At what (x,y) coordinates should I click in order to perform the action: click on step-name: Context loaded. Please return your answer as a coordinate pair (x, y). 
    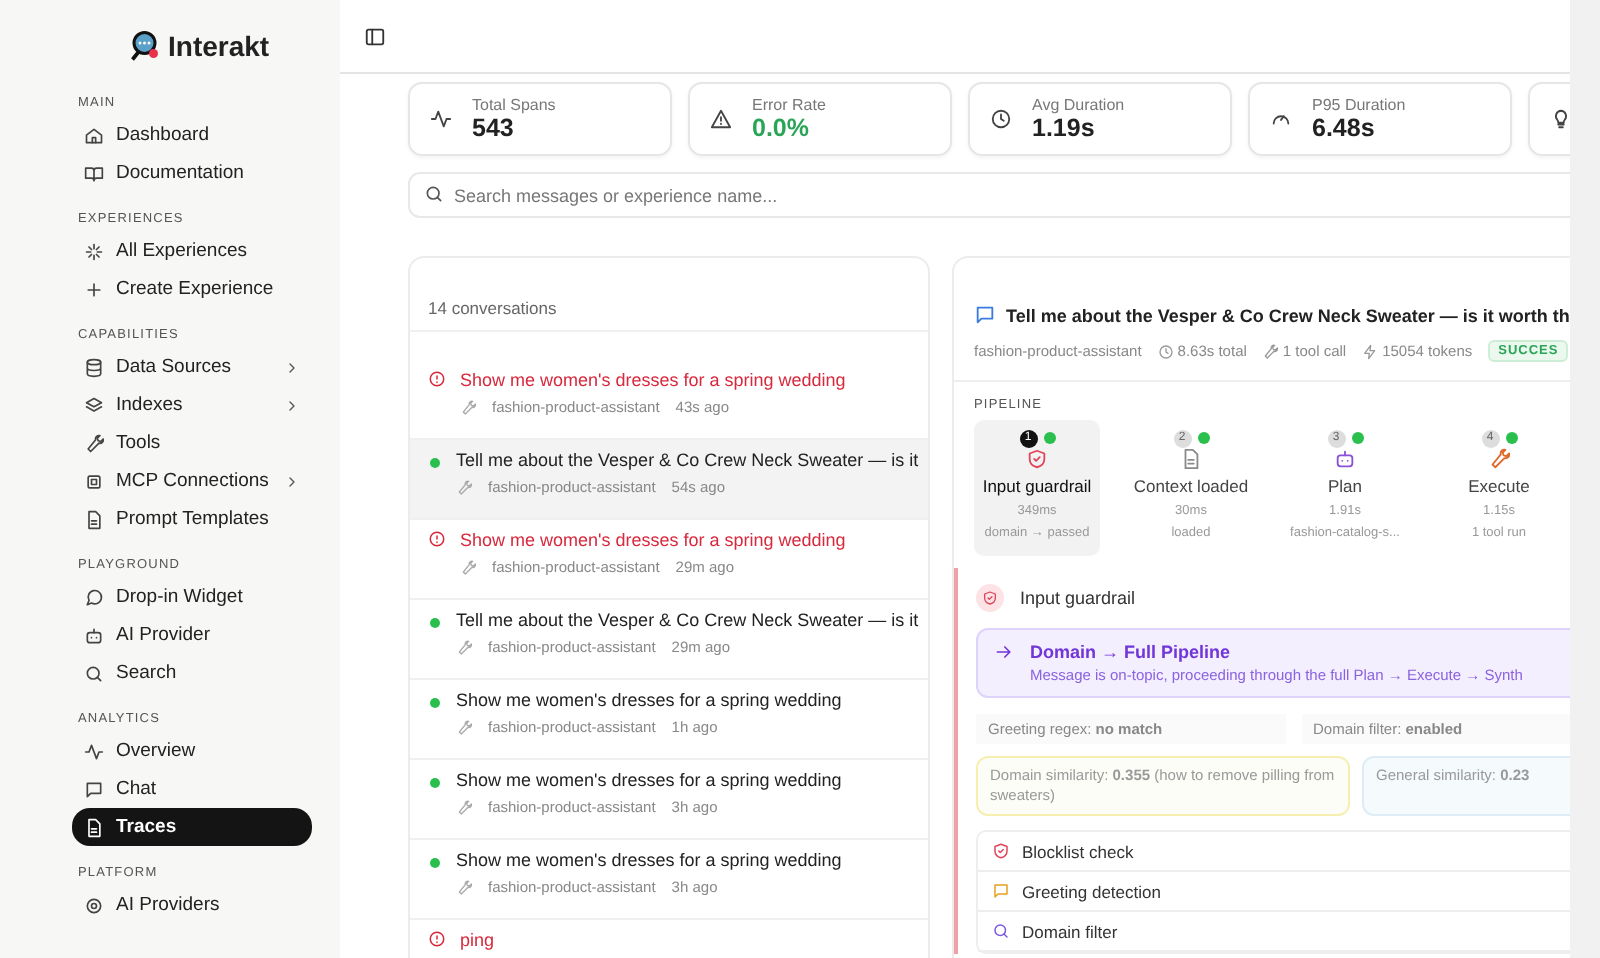
    Looking at the image, I should click on (1191, 486).